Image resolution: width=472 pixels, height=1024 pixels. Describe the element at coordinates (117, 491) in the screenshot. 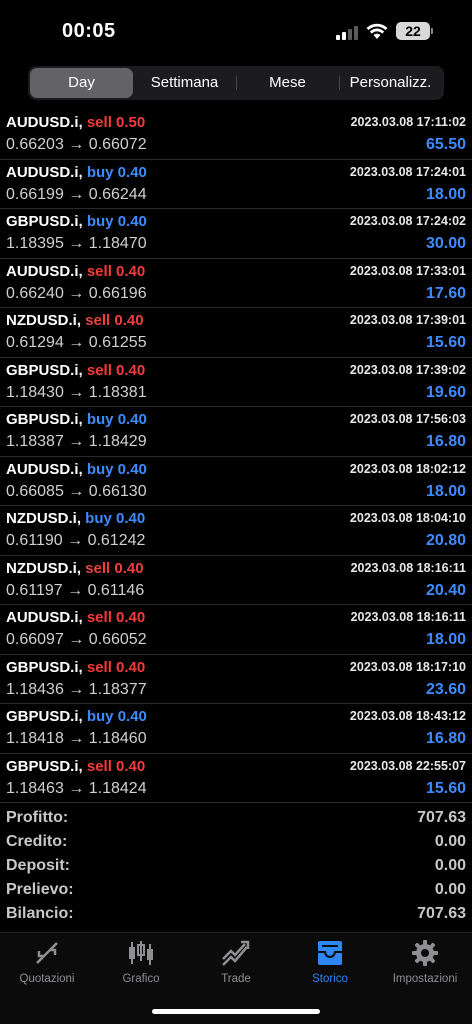

I see `close-price: 0.66130` at that location.